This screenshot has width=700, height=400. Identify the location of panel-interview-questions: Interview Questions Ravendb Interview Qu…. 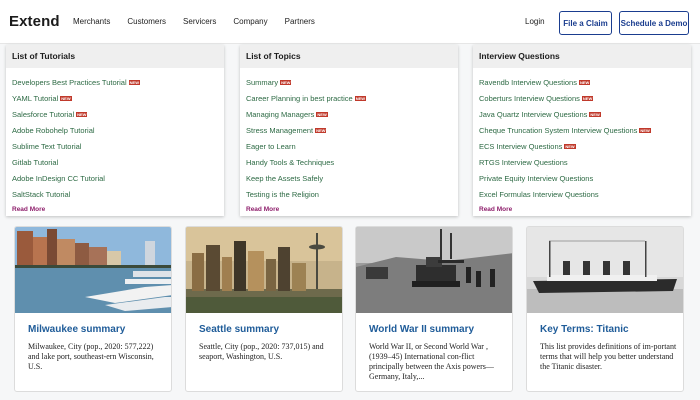
(582, 130).